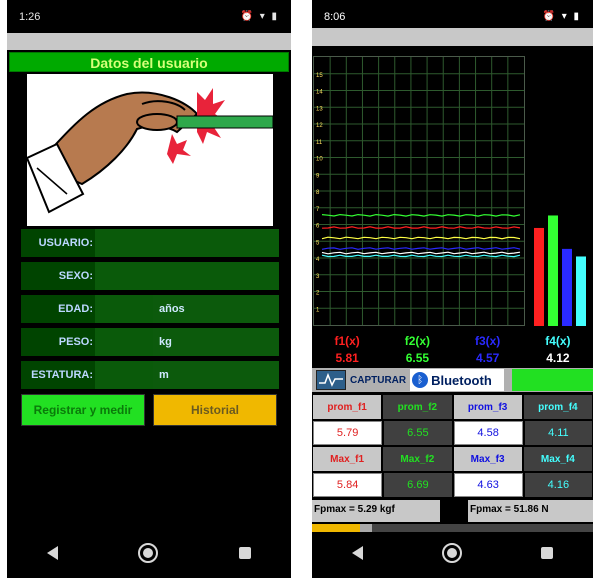  I want to click on hand-illustration, so click(149, 150).